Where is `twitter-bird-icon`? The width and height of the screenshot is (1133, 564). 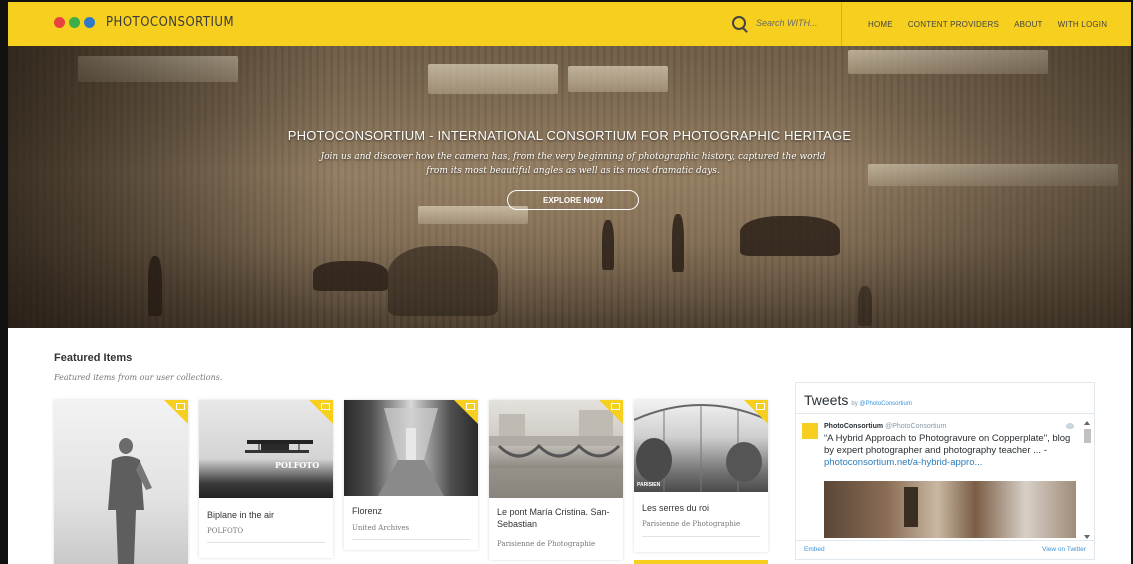
twitter-bird-icon is located at coordinates (1070, 426).